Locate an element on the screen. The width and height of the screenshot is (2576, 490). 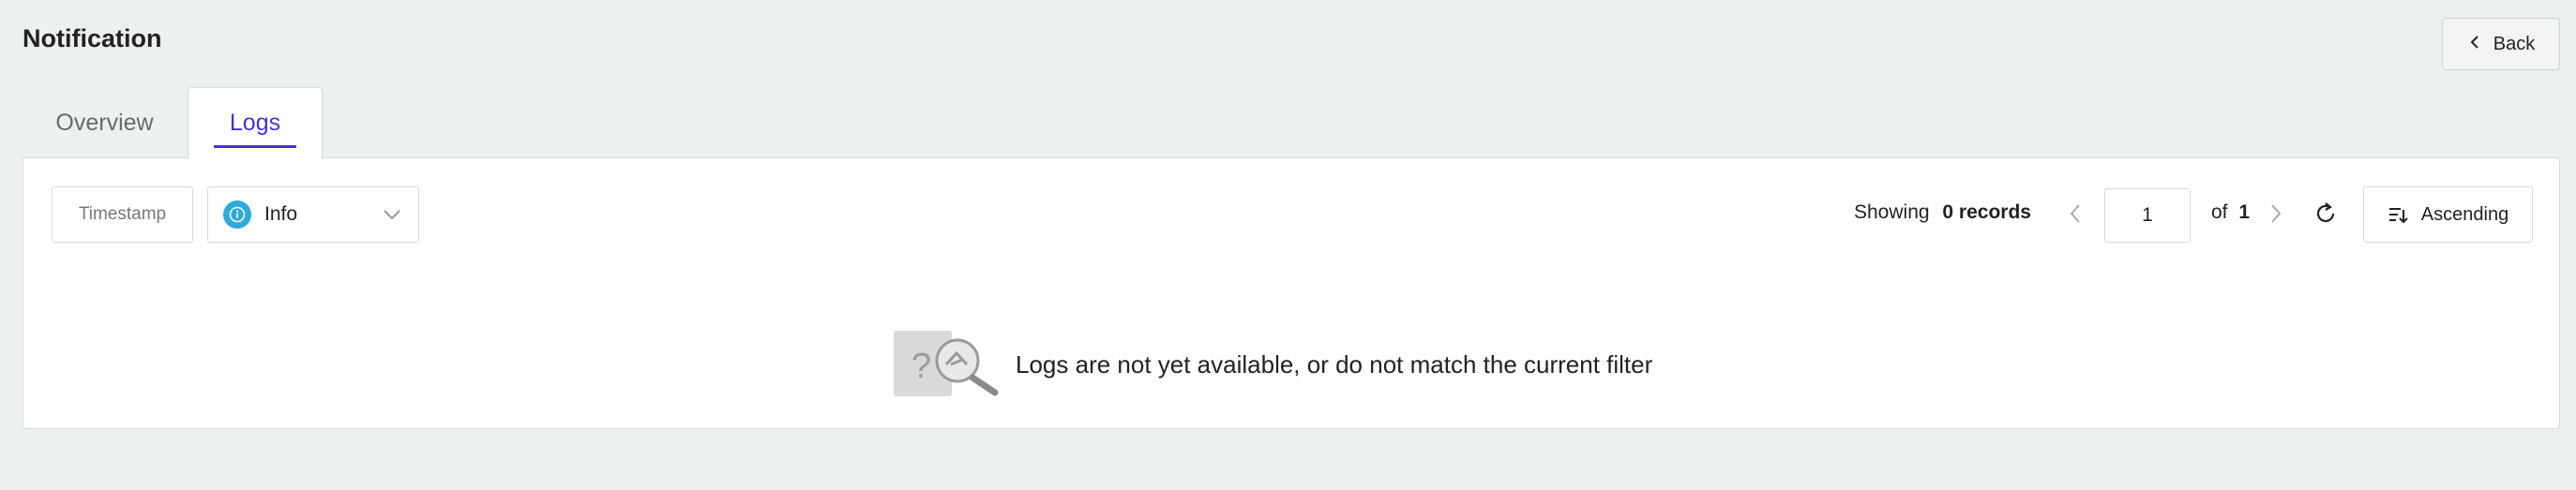
tab-logs: Logs is located at coordinates (255, 122).